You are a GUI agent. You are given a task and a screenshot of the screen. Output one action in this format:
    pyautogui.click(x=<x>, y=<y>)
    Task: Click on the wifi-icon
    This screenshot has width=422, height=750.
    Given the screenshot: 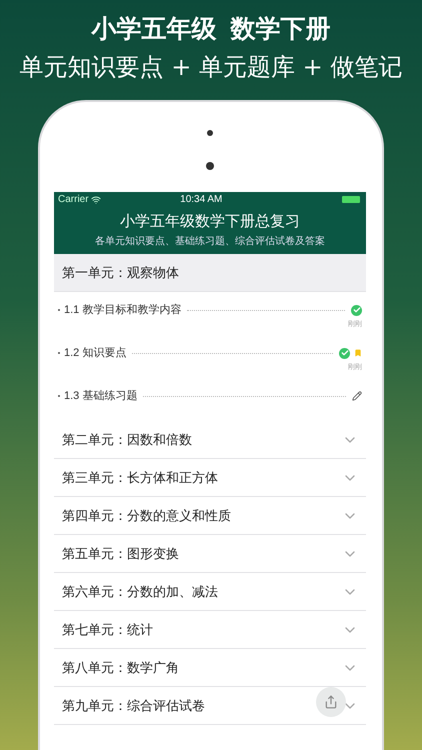 What is the action you would take?
    pyautogui.click(x=95, y=199)
    